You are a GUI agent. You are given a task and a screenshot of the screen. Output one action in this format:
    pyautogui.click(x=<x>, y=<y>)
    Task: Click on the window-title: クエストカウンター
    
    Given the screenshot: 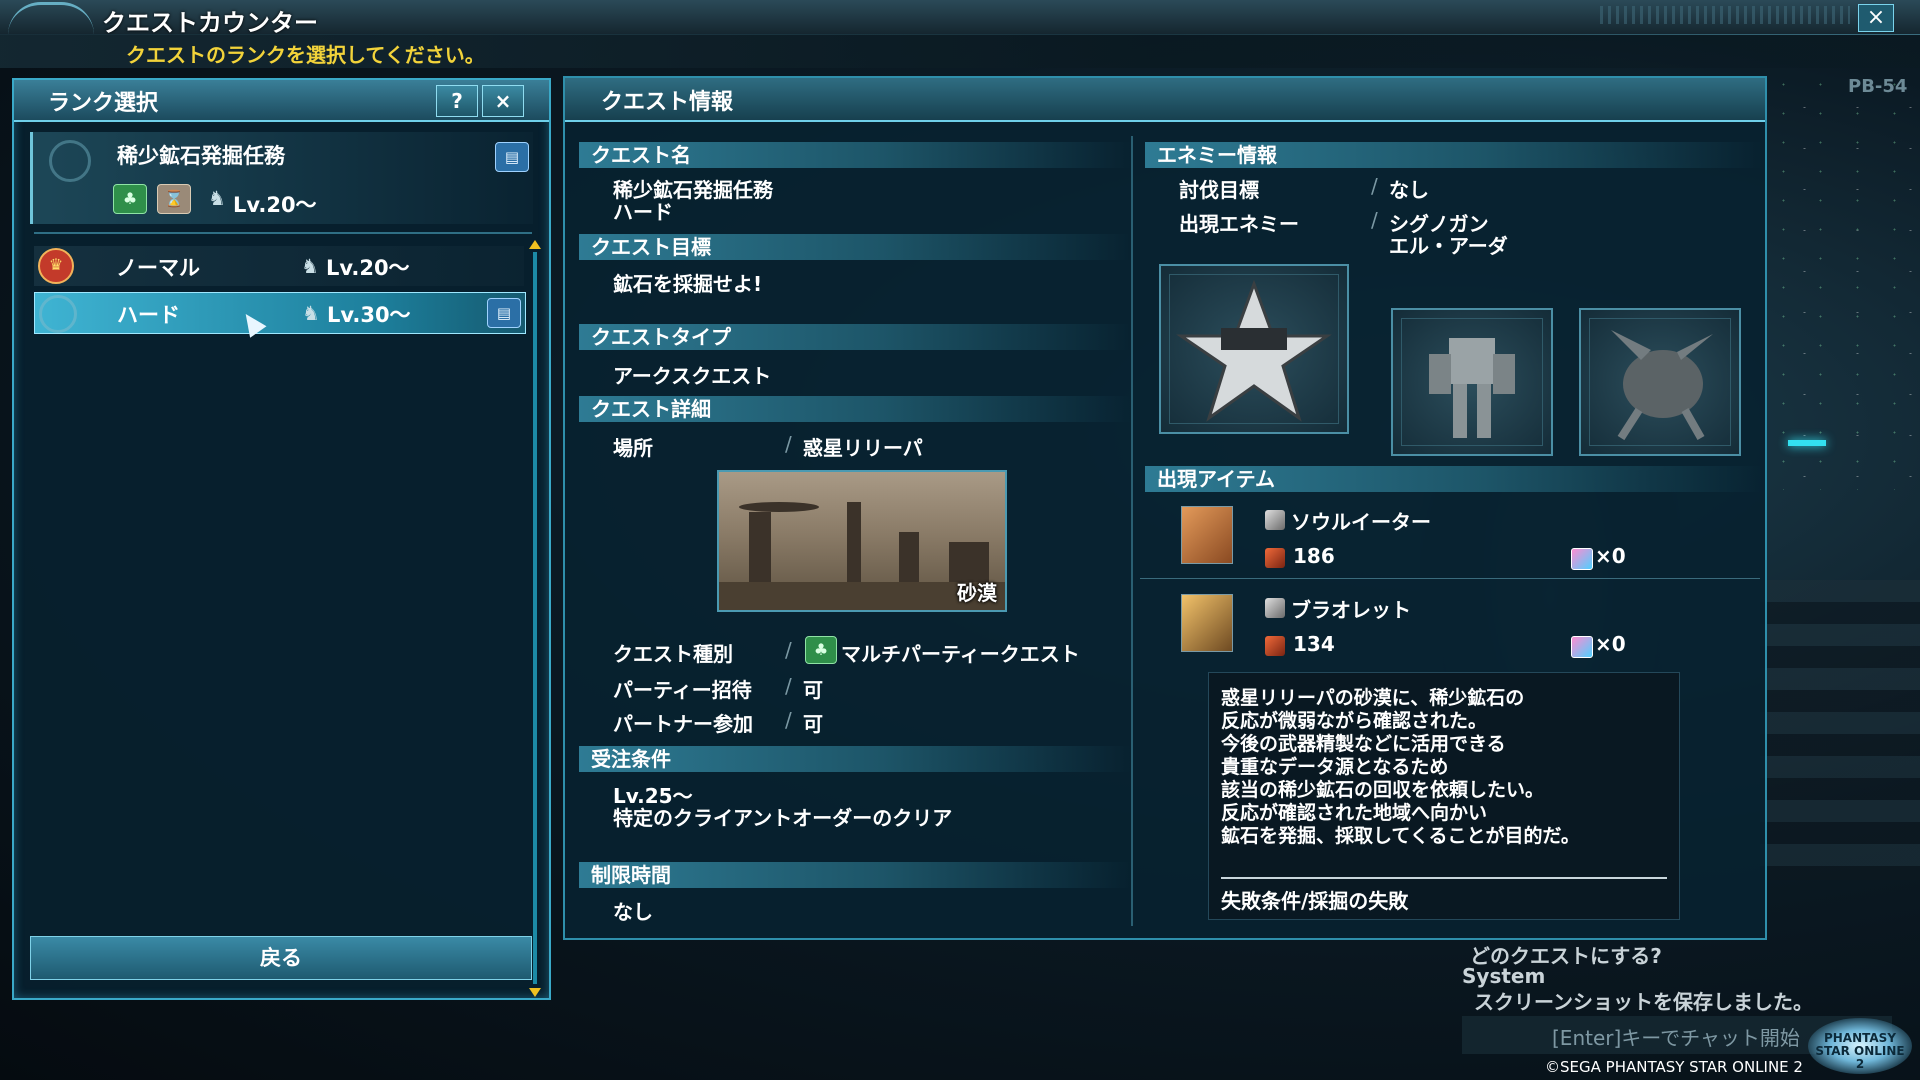 What is the action you would take?
    pyautogui.click(x=210, y=23)
    